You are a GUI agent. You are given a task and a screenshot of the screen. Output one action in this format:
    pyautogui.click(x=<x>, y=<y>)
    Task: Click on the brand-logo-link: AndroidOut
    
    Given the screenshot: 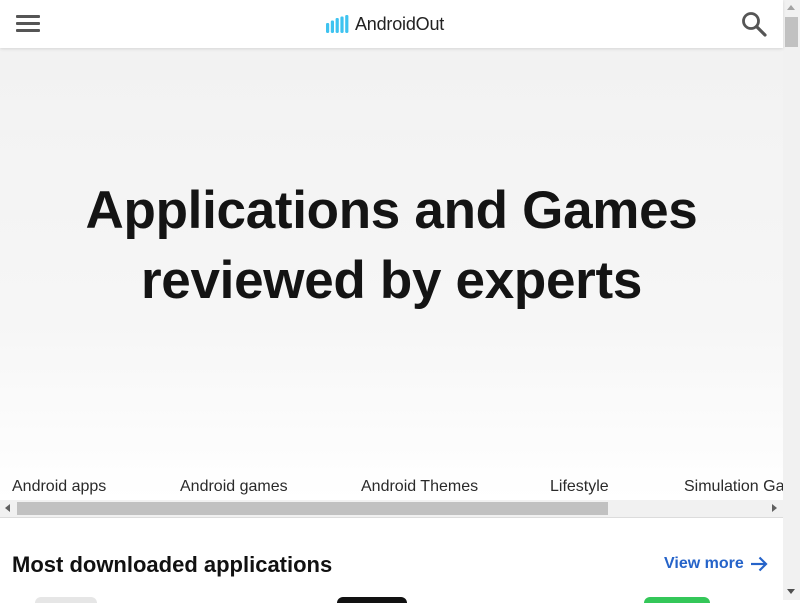 What is the action you would take?
    pyautogui.click(x=385, y=24)
    